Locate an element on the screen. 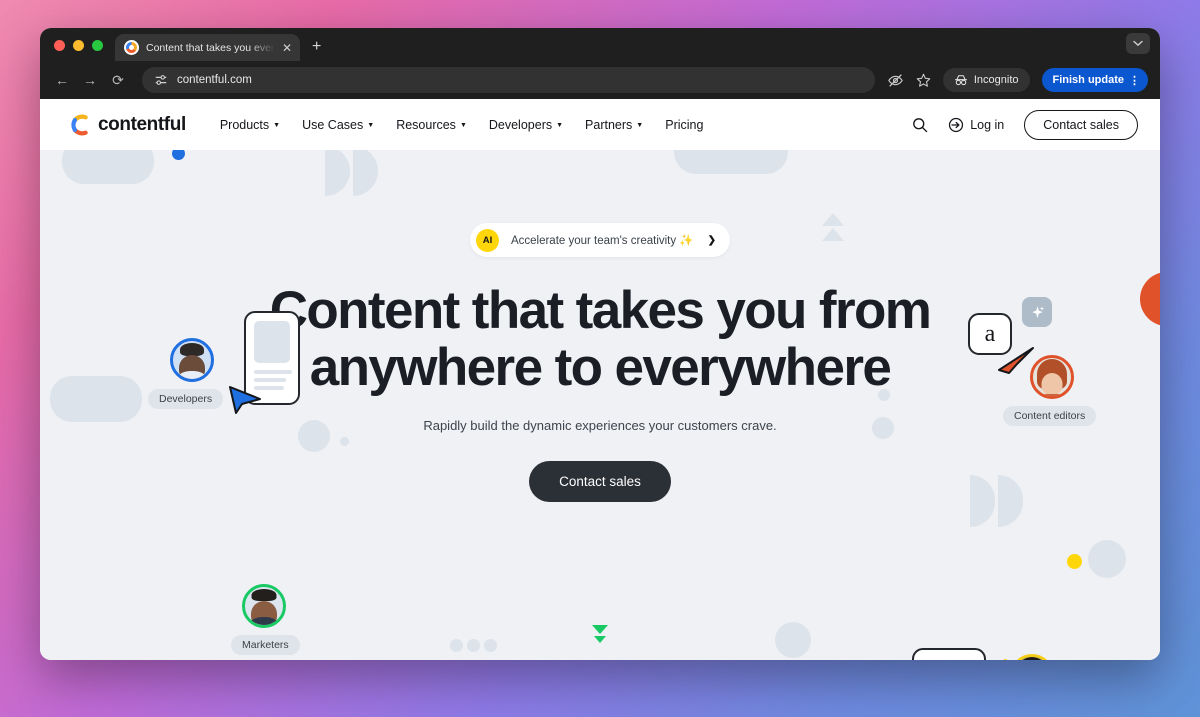 The height and width of the screenshot is (717, 1200). contentful-logo: contentful is located at coordinates (128, 125).